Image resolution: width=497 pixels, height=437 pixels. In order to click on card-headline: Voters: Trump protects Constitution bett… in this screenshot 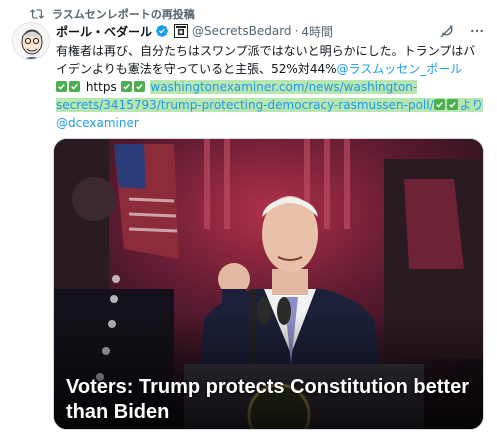, I will do `click(267, 399)`.